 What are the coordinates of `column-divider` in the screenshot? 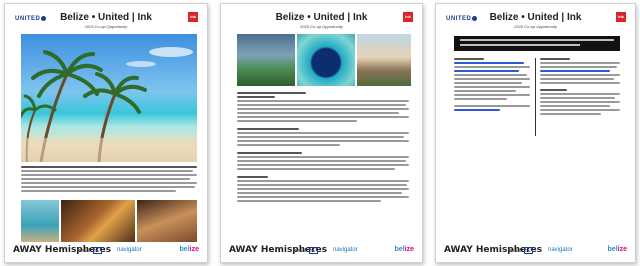 It's located at (535, 97).